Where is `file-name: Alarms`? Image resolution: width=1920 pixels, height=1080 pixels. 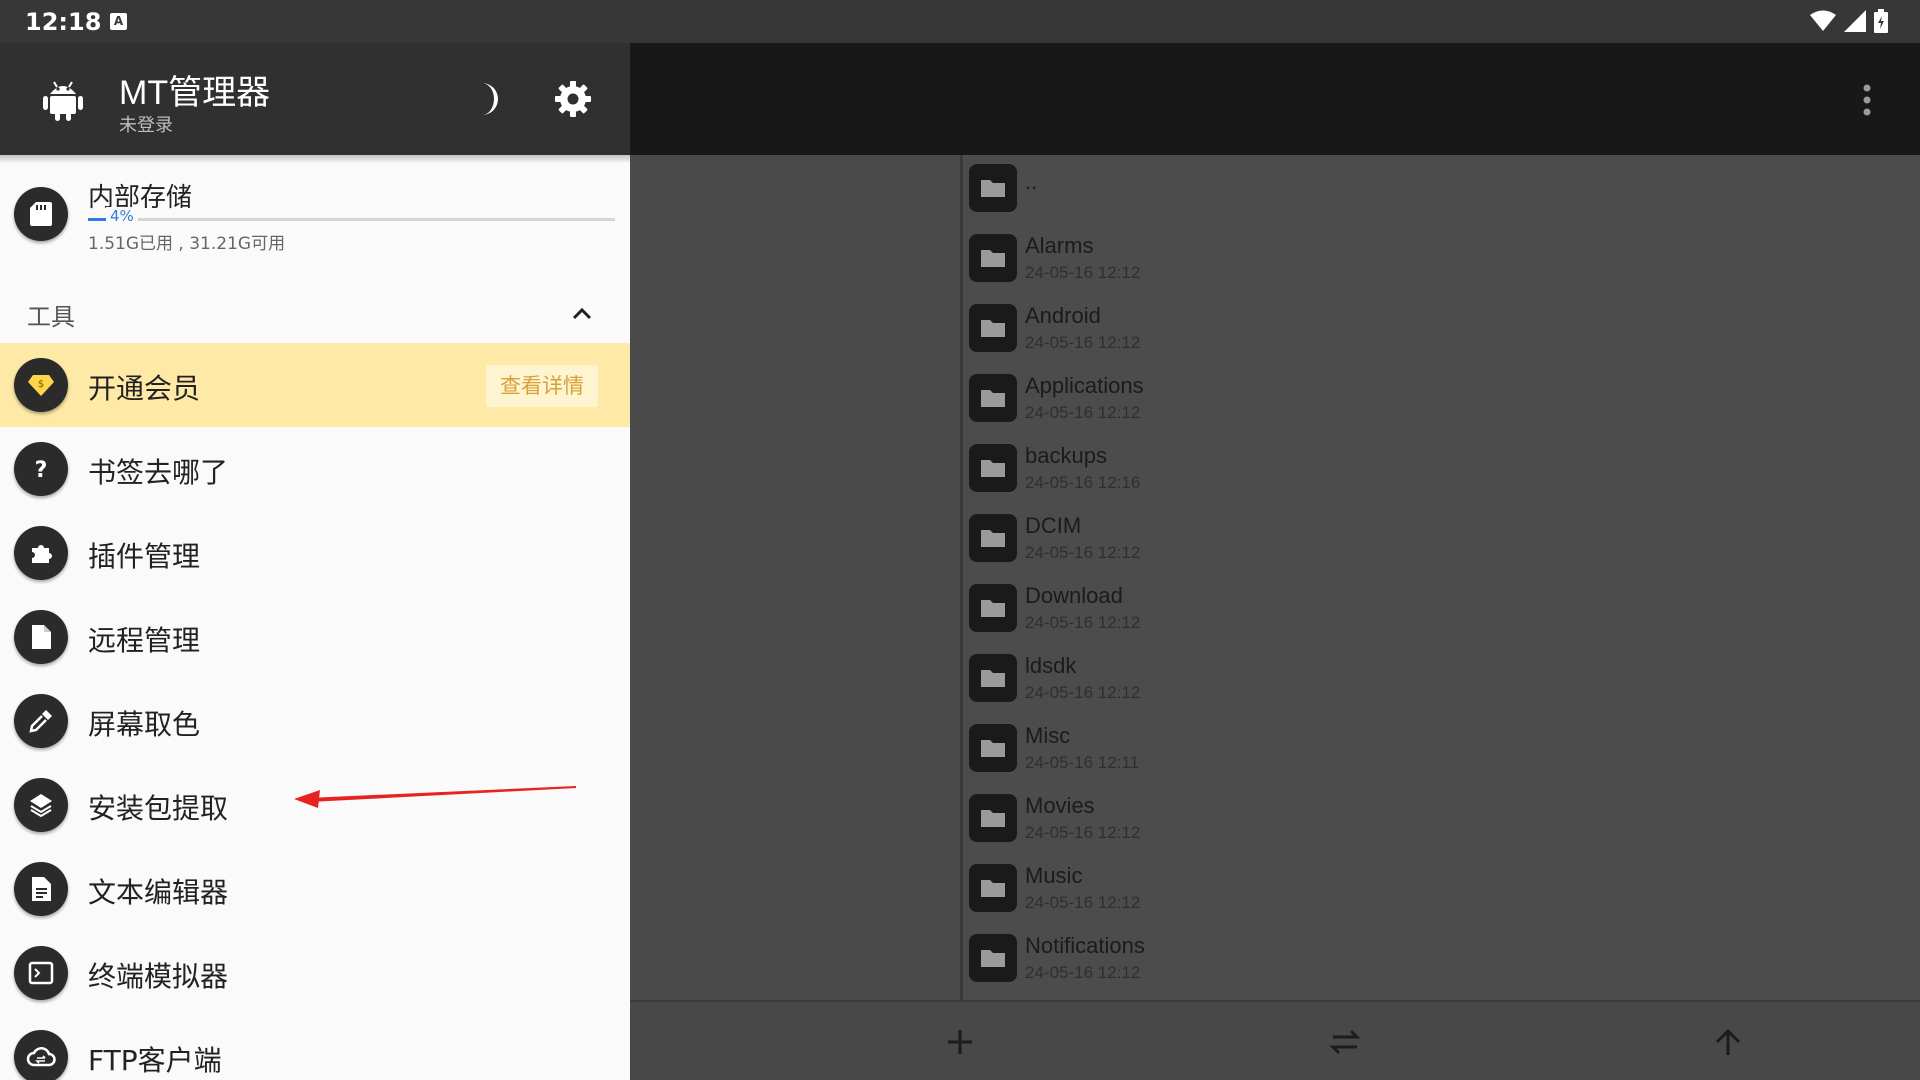 file-name: Alarms is located at coordinates (1059, 245).